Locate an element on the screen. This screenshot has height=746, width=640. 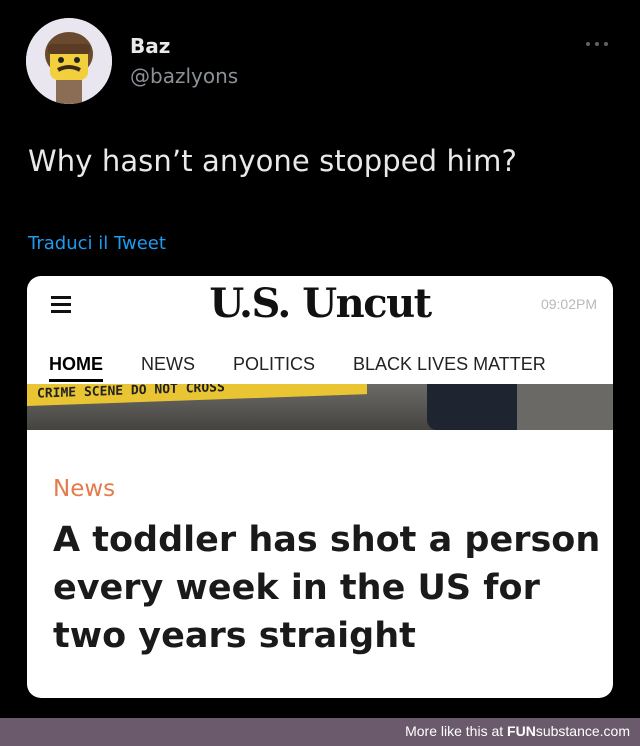
footer-text: More like this at FUNsubstance.com is located at coordinates (517, 731).